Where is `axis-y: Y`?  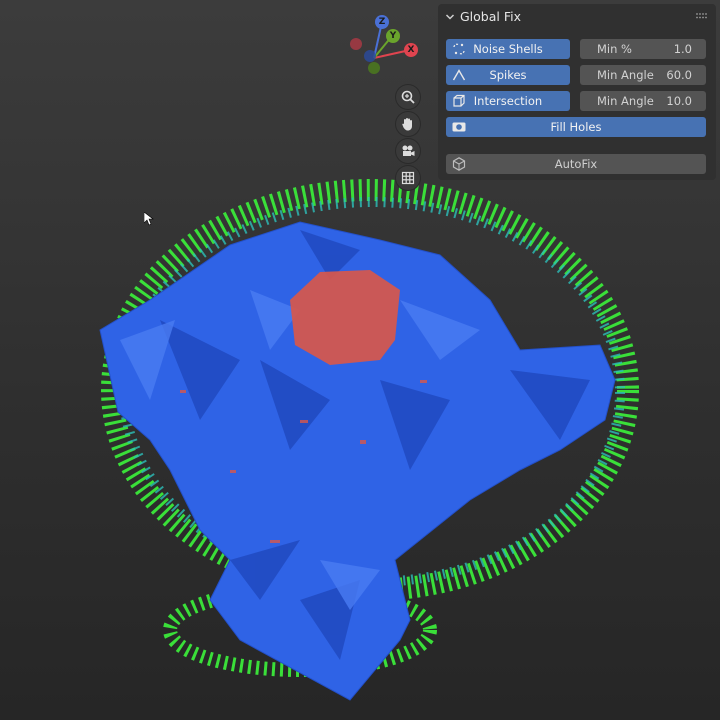
axis-y: Y is located at coordinates (393, 36).